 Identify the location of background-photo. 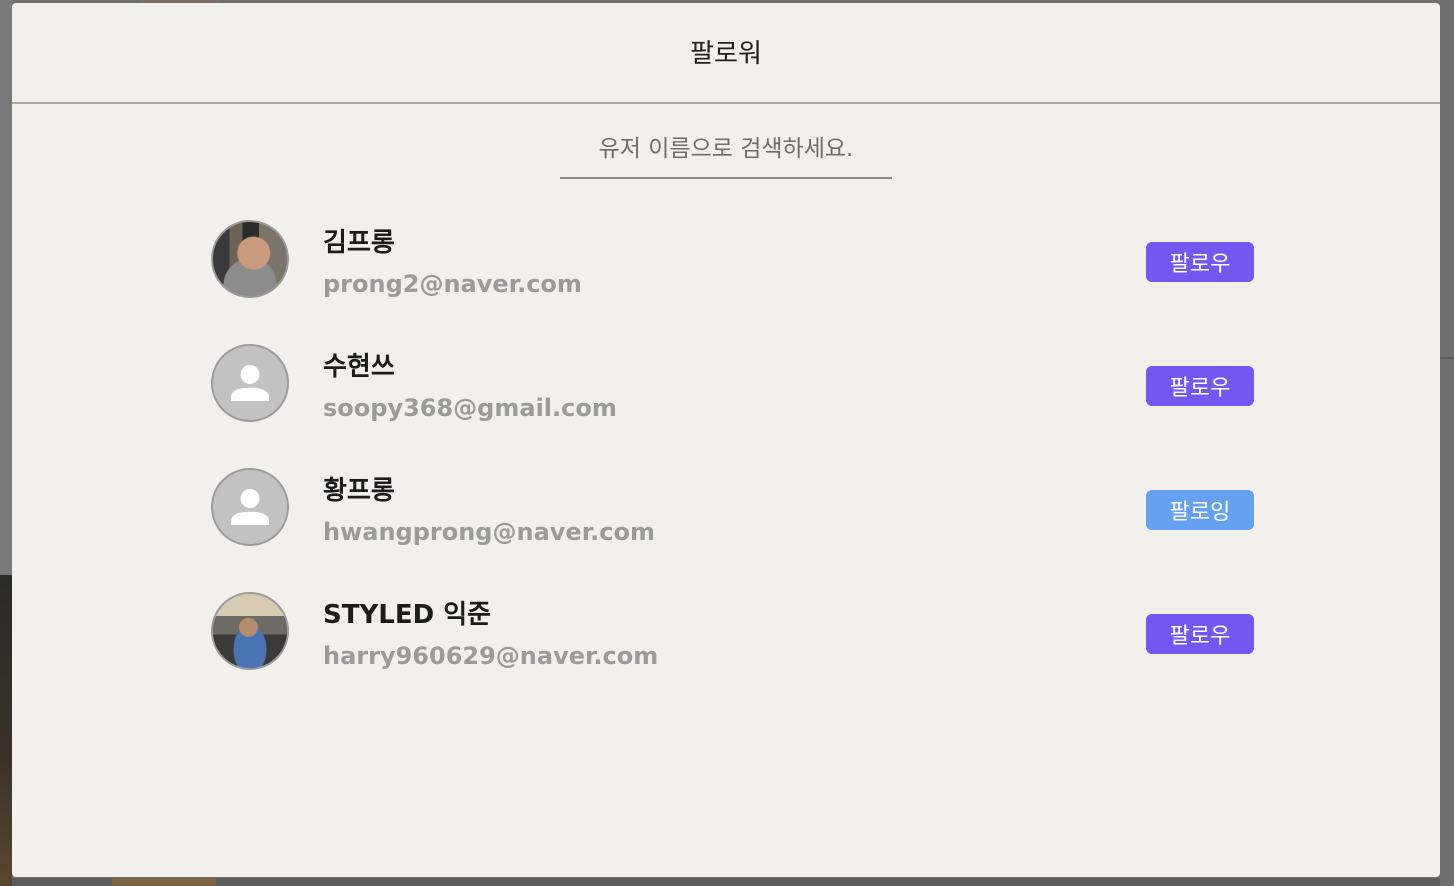
(6, 730).